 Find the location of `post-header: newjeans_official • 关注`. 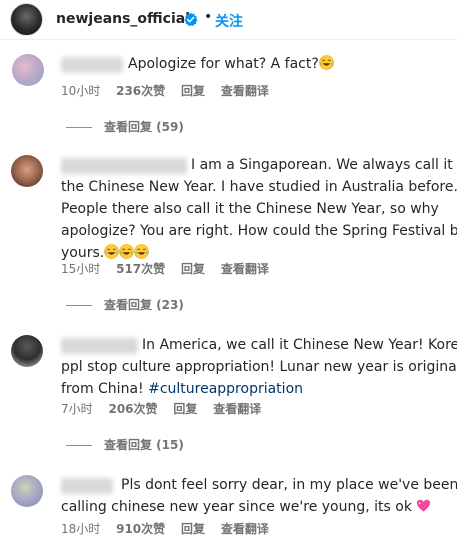

post-header: newjeans_official • 关注 is located at coordinates (228, 20).